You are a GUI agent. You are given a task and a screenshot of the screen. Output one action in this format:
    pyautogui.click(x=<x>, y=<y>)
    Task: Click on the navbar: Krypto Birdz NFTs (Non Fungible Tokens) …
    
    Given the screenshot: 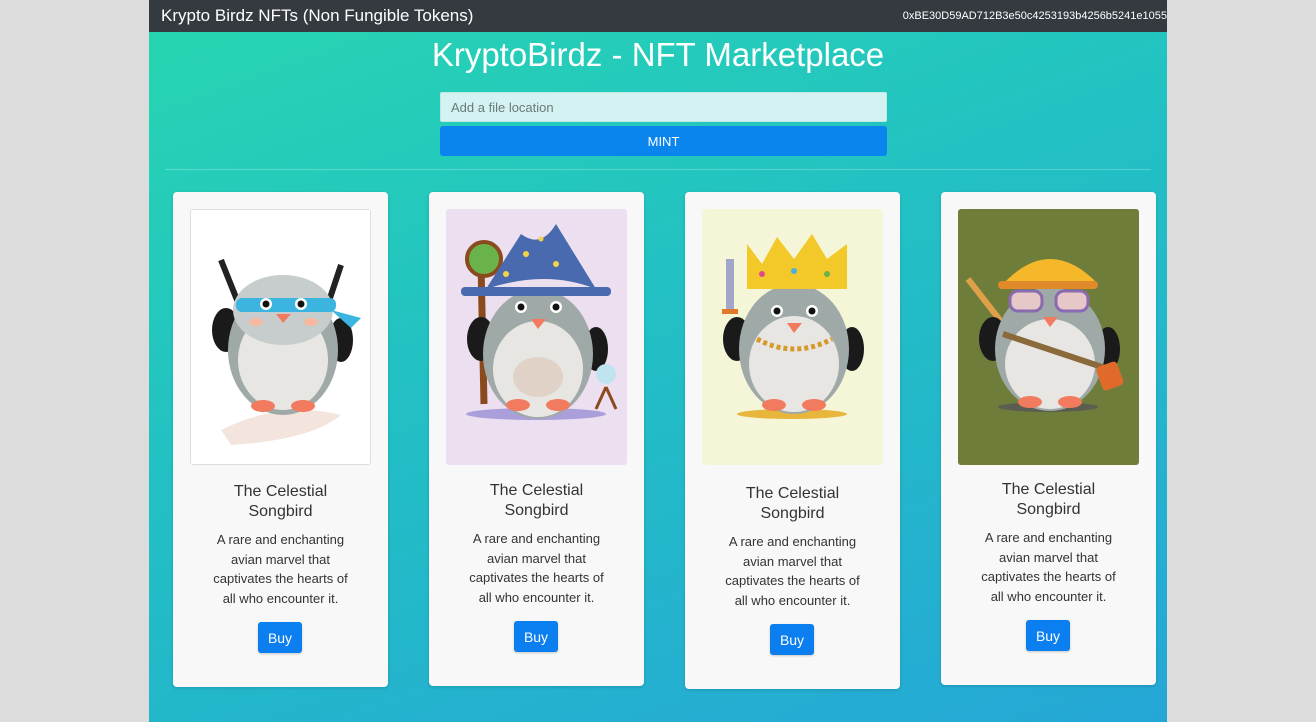 What is the action you would take?
    pyautogui.click(x=658, y=16)
    